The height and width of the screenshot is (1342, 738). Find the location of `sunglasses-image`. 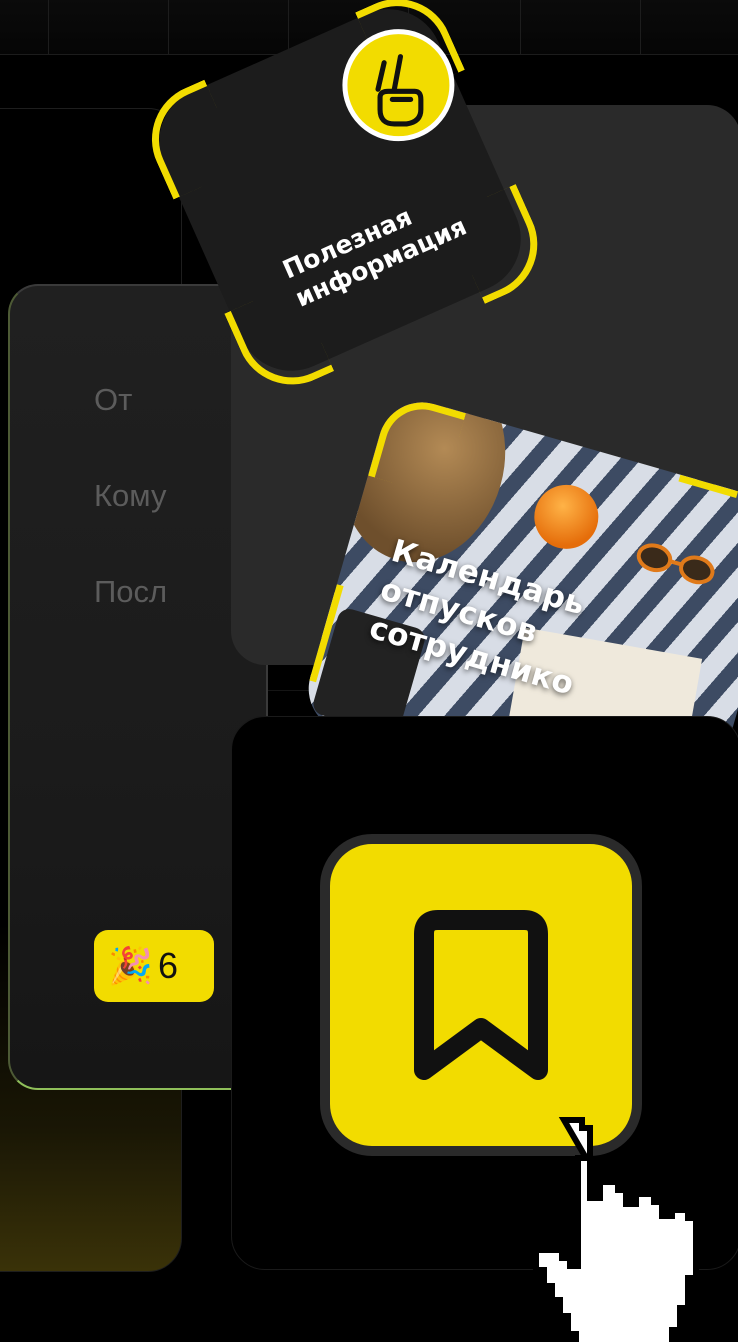

sunglasses-image is located at coordinates (675, 564).